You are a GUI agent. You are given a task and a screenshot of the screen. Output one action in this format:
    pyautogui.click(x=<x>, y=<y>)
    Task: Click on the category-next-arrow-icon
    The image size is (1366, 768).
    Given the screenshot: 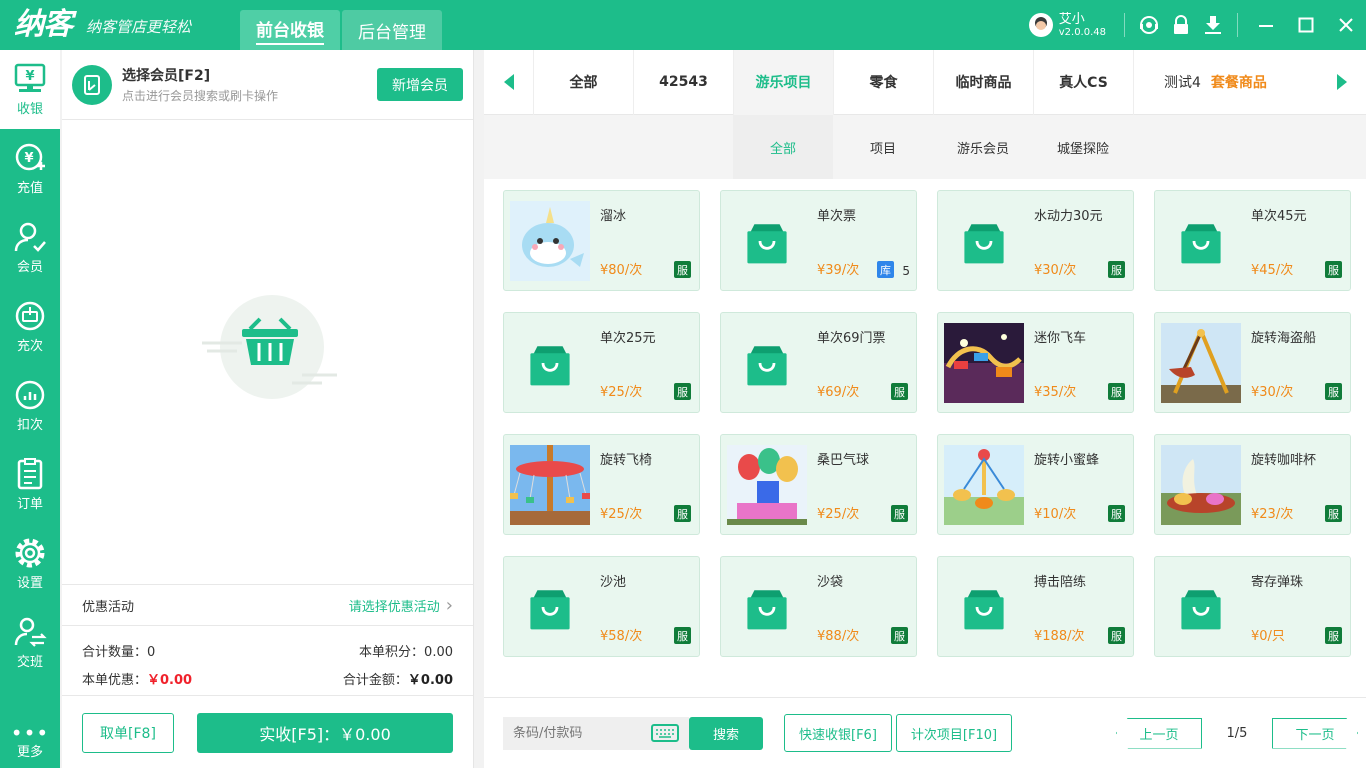 What is the action you would take?
    pyautogui.click(x=1341, y=82)
    